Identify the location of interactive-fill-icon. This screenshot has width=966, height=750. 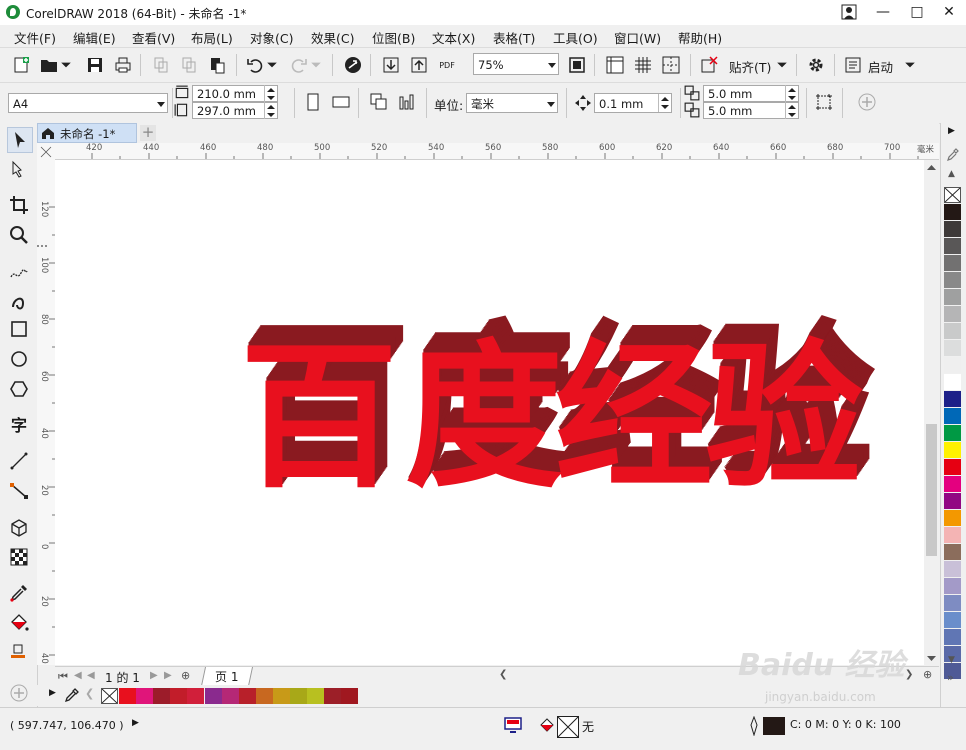
(19, 623).